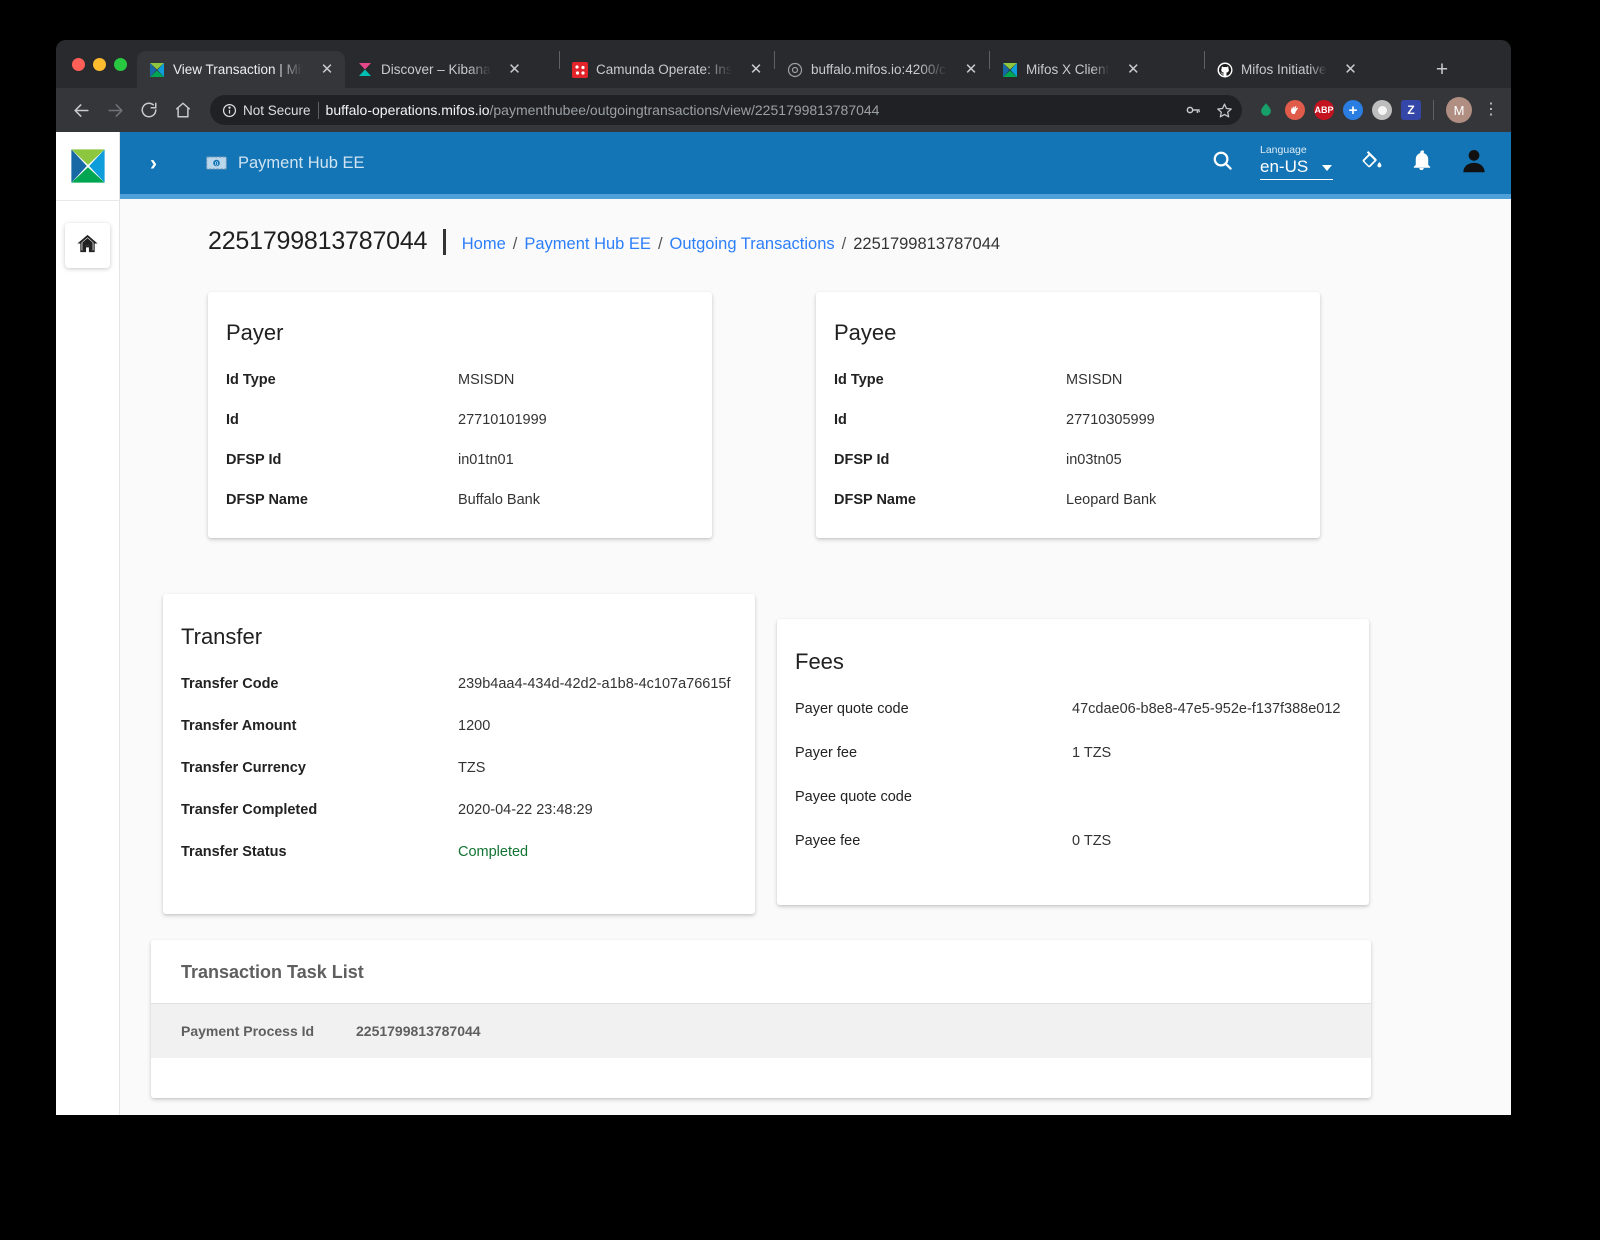  I want to click on adblock-plus-label: ABP, so click(1324, 110).